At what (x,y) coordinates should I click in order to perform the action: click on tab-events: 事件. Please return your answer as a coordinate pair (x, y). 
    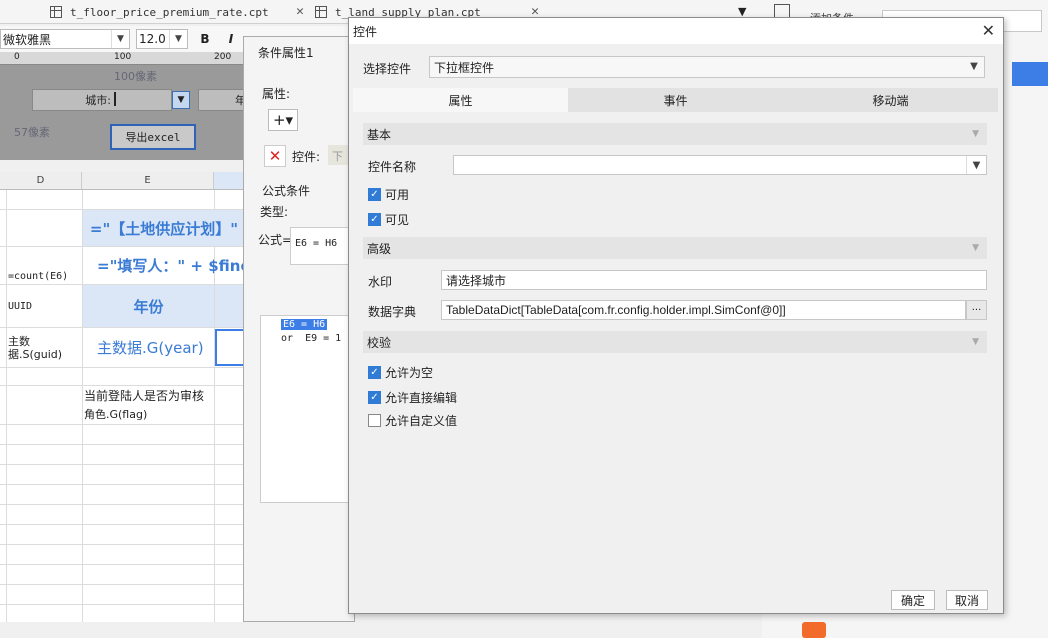
    Looking at the image, I should click on (675, 100).